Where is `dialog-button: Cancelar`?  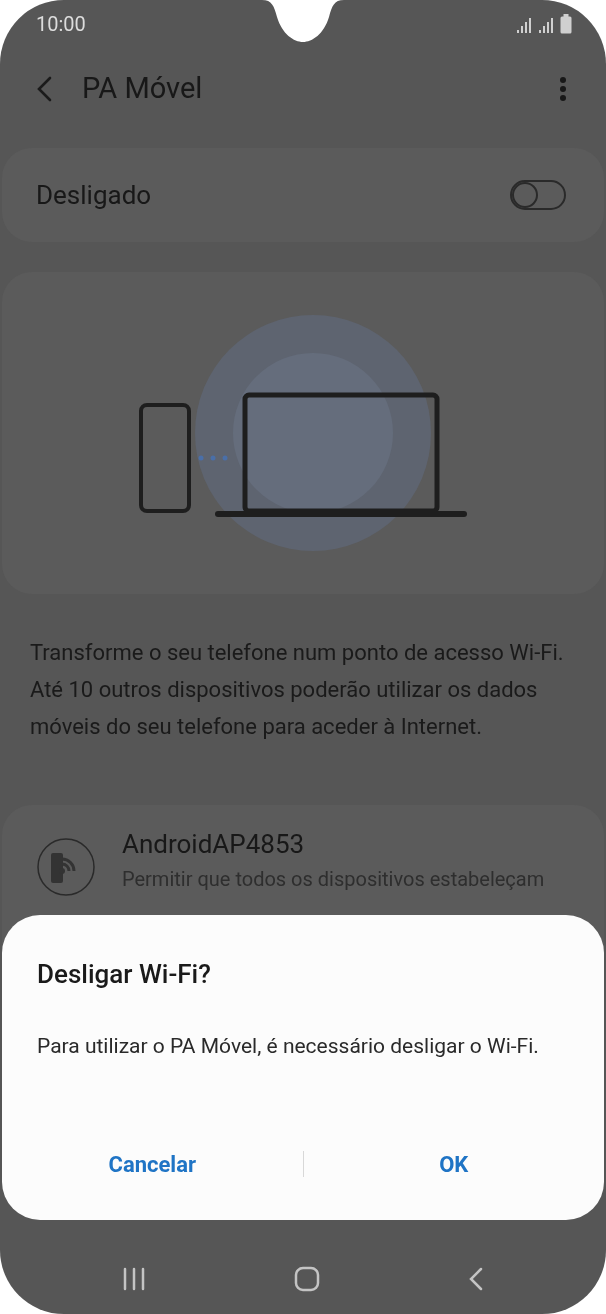 dialog-button: Cancelar is located at coordinates (152, 1164).